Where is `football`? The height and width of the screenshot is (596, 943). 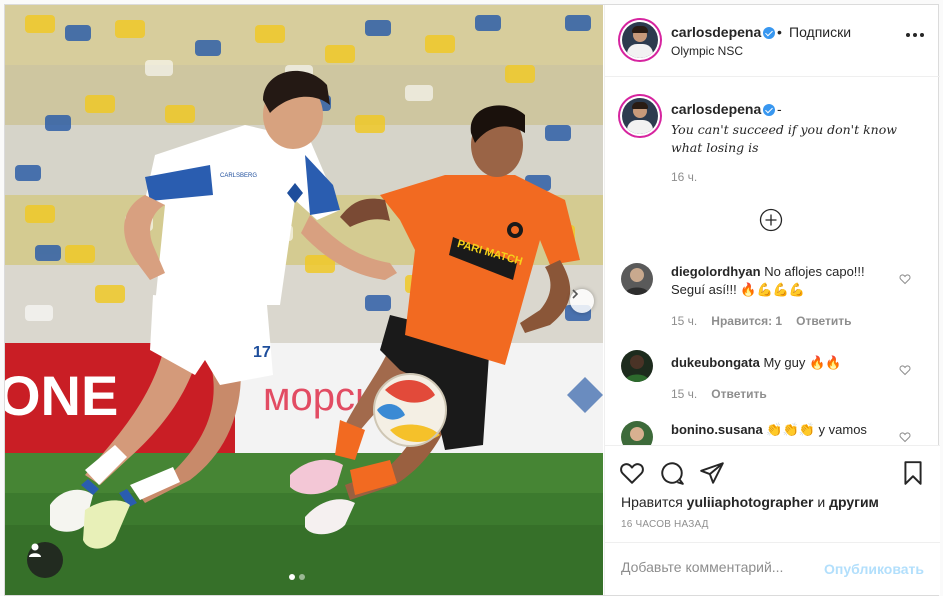
football is located at coordinates (410, 410).